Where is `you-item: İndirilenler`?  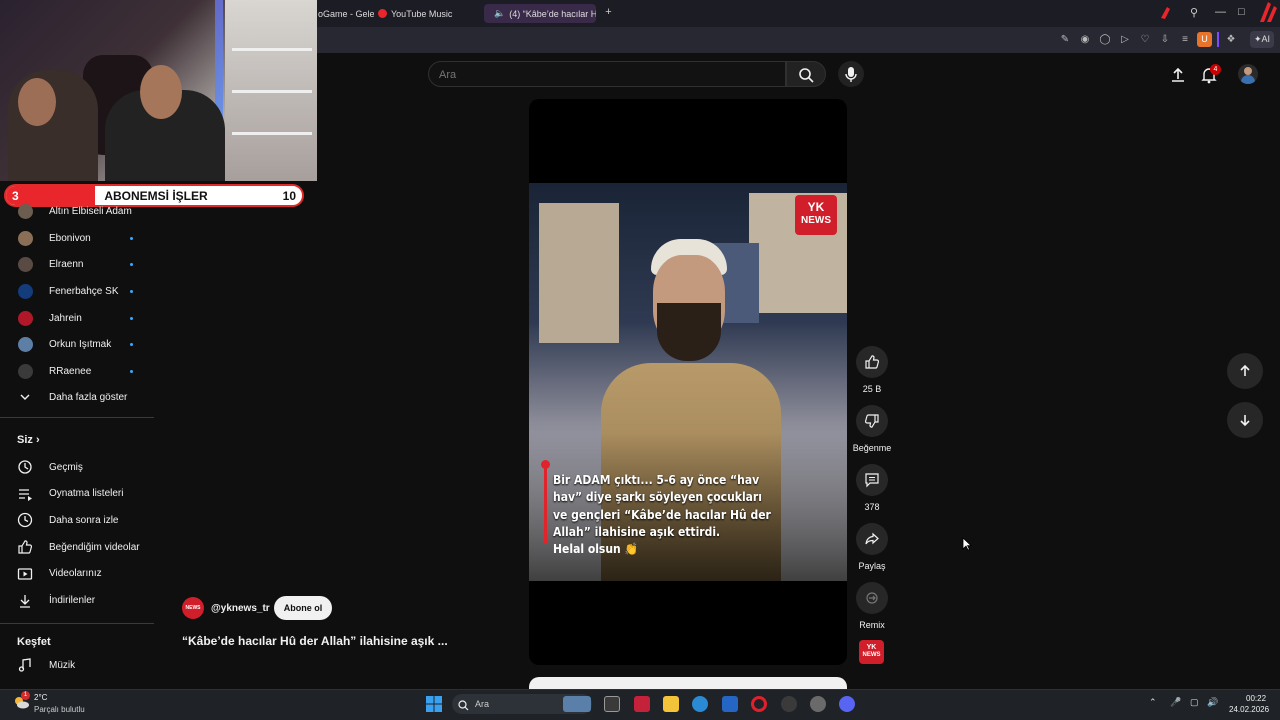
you-item: İndirilenler is located at coordinates (78, 601).